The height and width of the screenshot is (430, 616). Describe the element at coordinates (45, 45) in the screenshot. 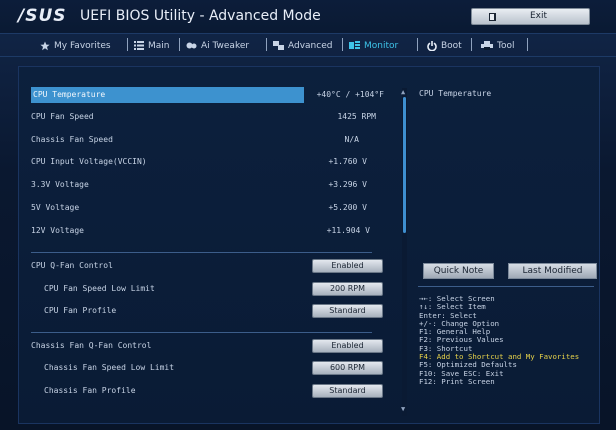

I see `star-icon` at that location.